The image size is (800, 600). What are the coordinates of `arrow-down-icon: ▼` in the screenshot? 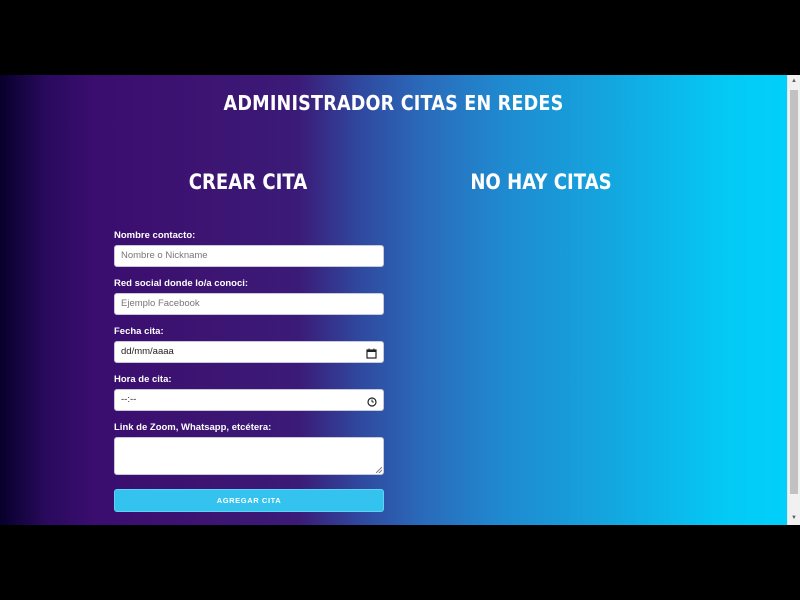 It's located at (794, 518).